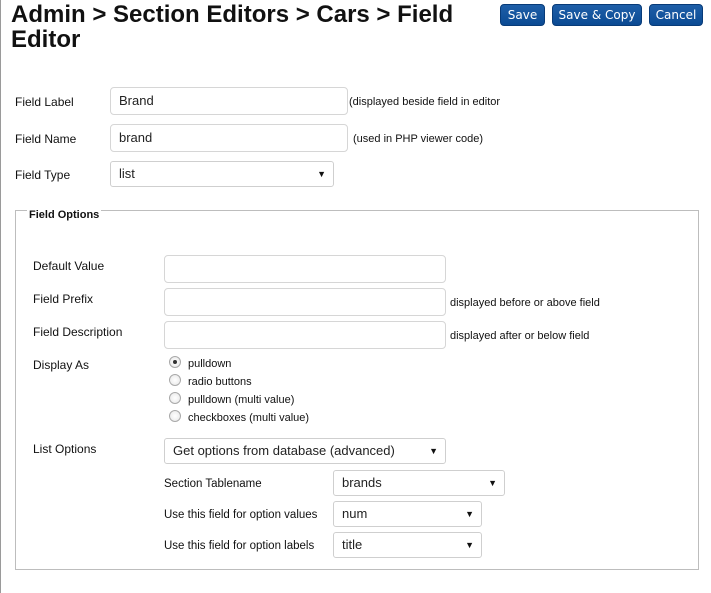 This screenshot has width=711, height=593. I want to click on field-description-label: Field Description, so click(78, 332).